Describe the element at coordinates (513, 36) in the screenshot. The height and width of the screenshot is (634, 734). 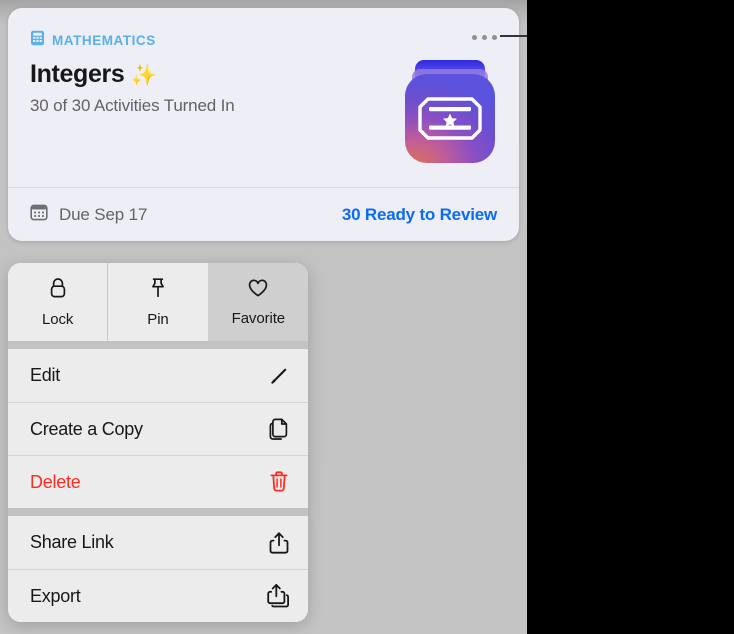
I see `annotation-callout-line` at that location.